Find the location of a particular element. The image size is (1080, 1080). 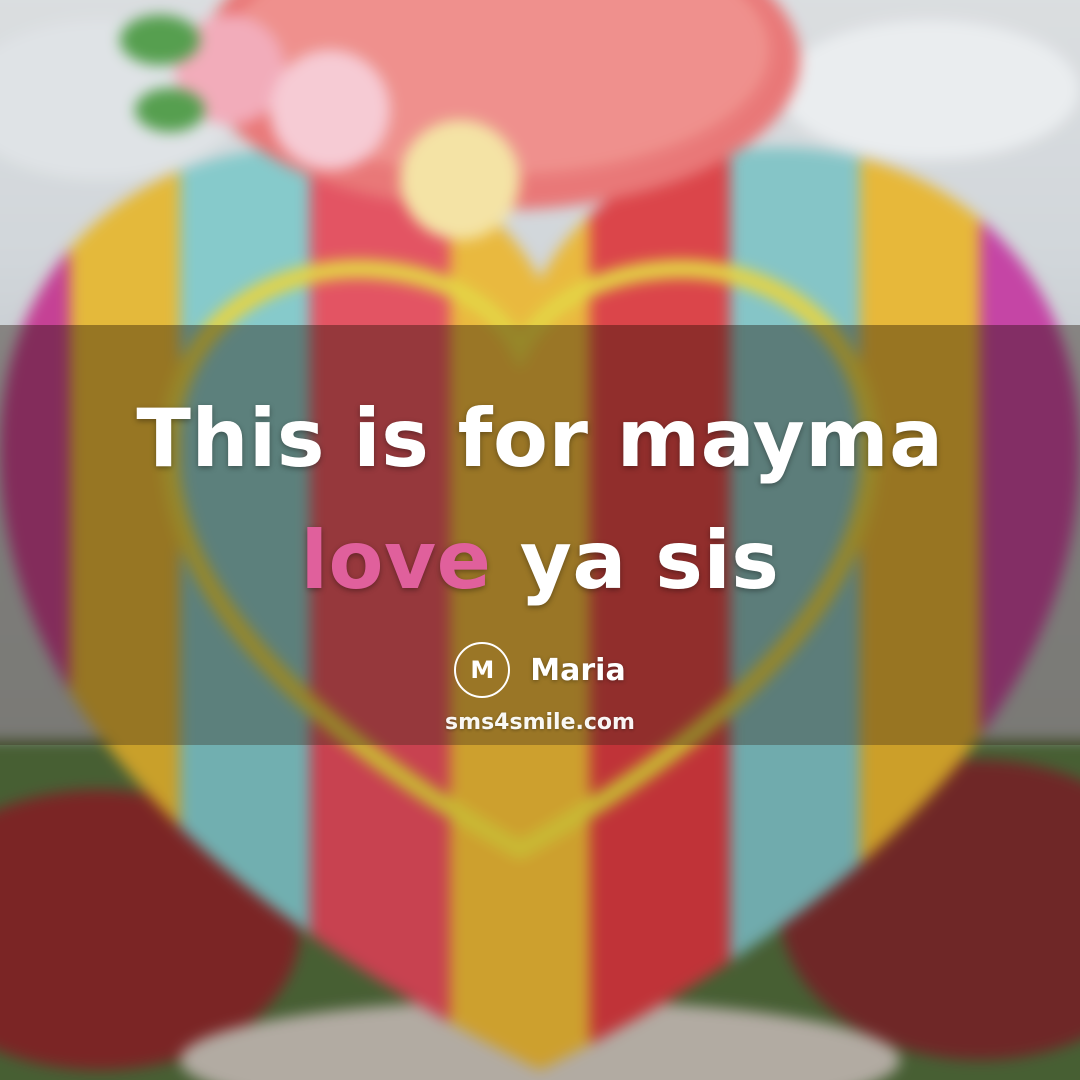

site-watermark: sms4smile.com is located at coordinates (540, 722).